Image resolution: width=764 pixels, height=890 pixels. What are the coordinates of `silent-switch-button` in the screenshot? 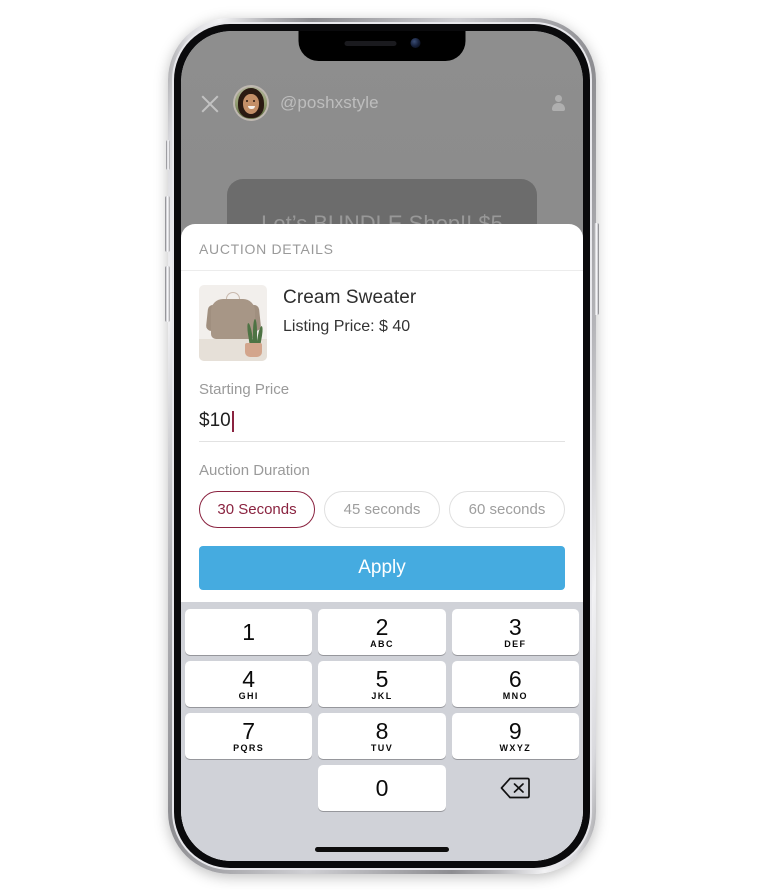 It's located at (168, 155).